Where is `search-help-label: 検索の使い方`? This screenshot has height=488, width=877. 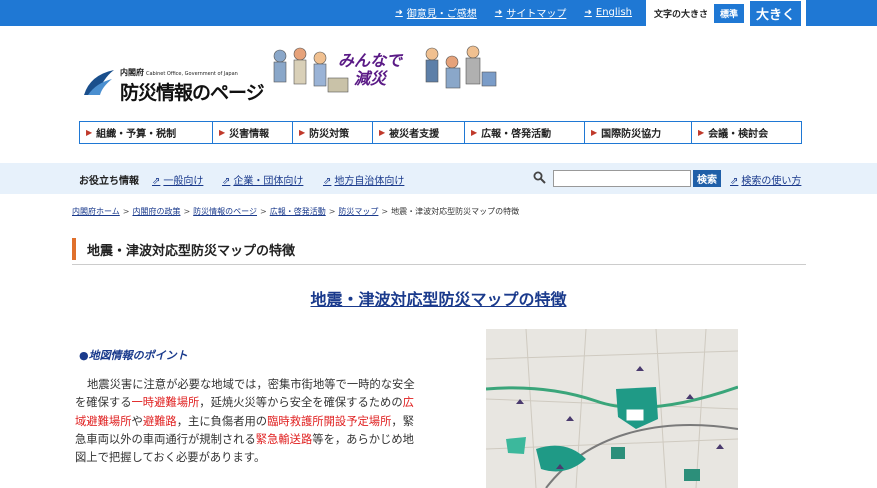
search-help-label: 検索の使い方 is located at coordinates (771, 181).